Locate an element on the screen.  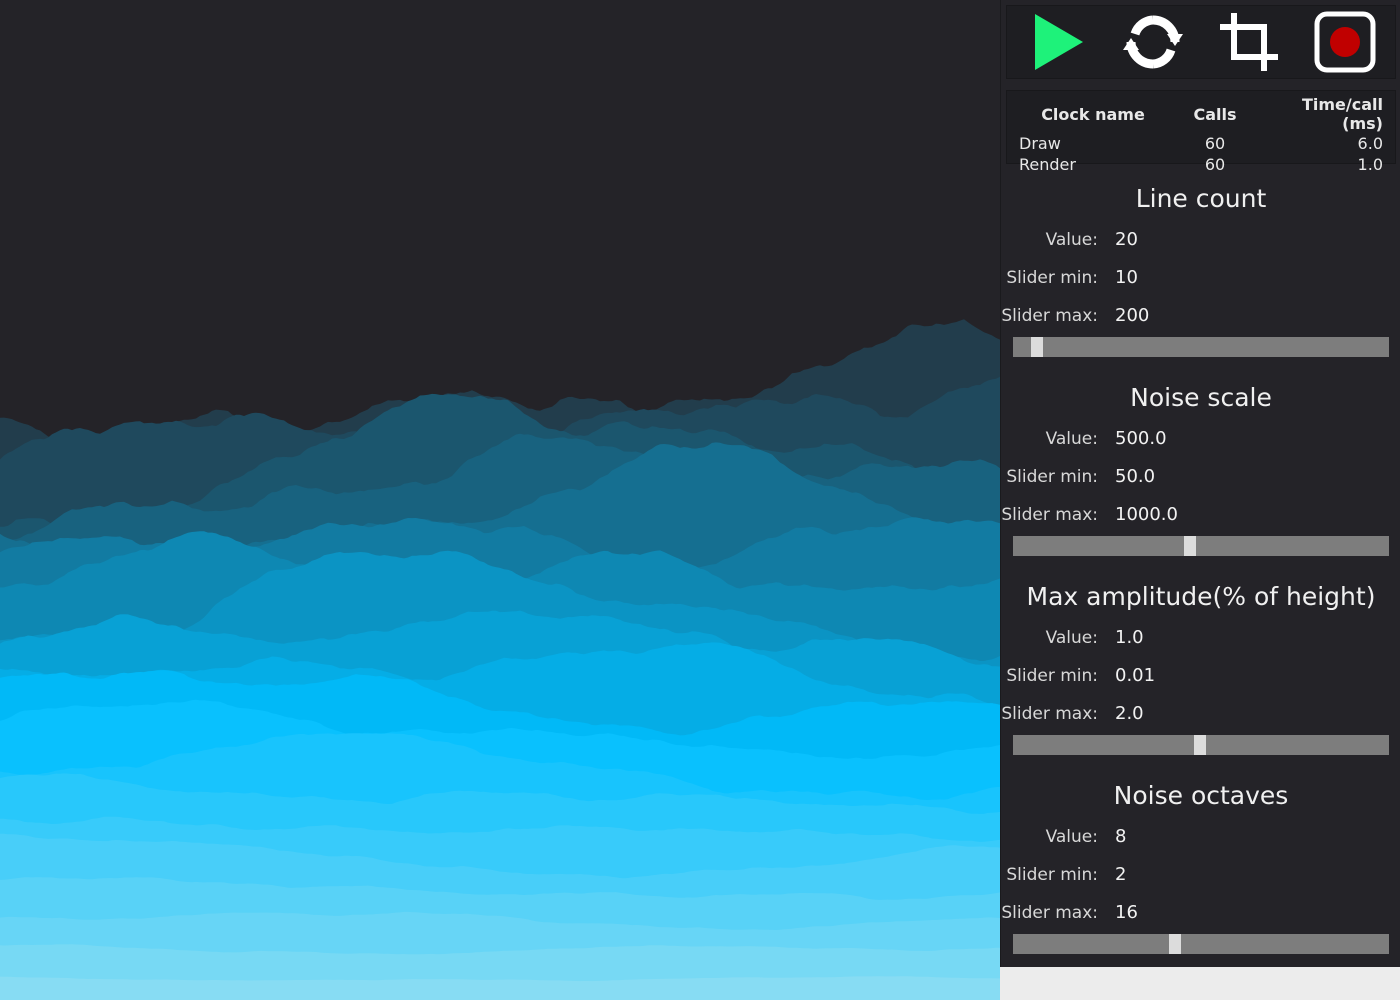
param-value-row: Value: 20 is located at coordinates (1200, 240).